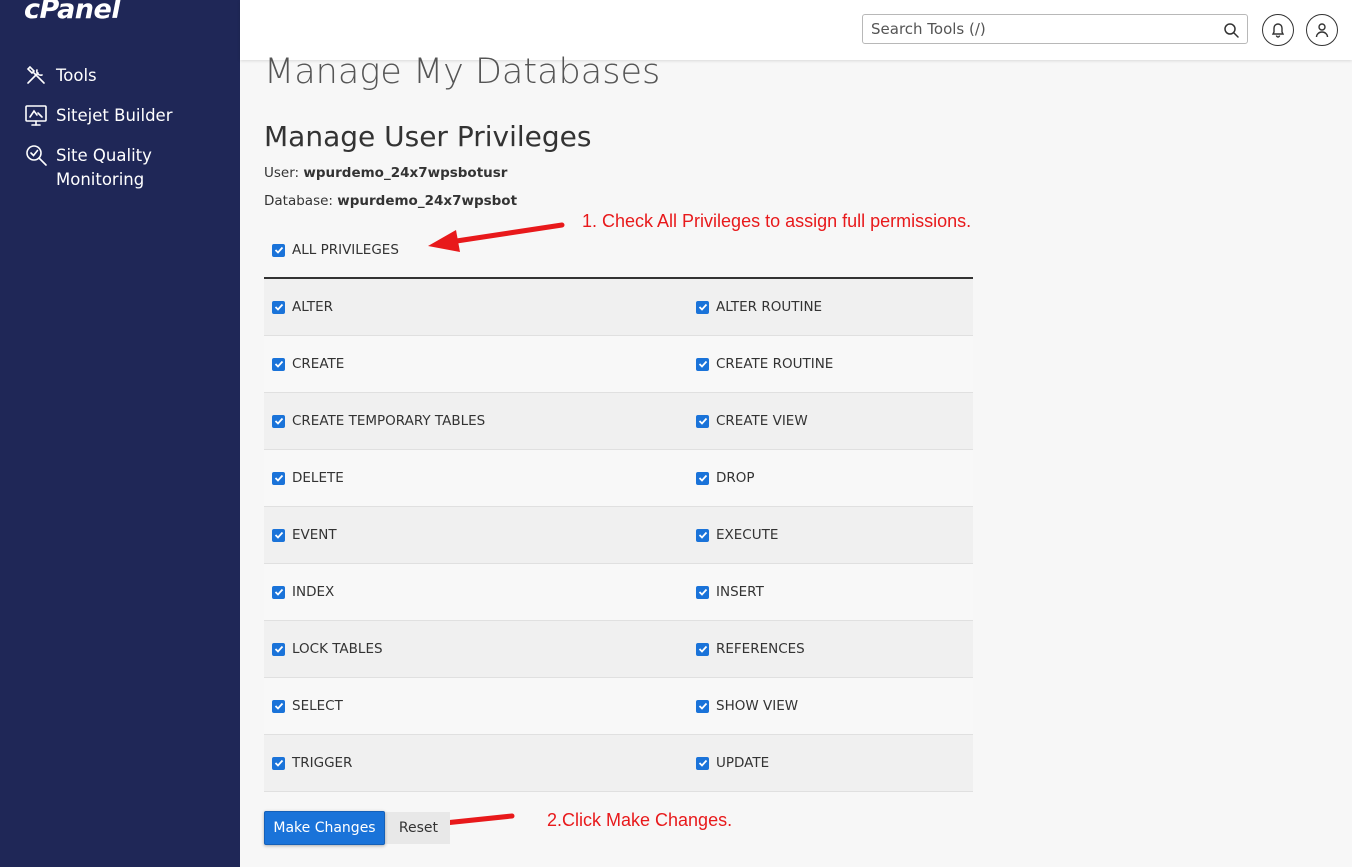 The image size is (1352, 867). Describe the element at coordinates (1322, 30) in the screenshot. I see `user-menu-button` at that location.